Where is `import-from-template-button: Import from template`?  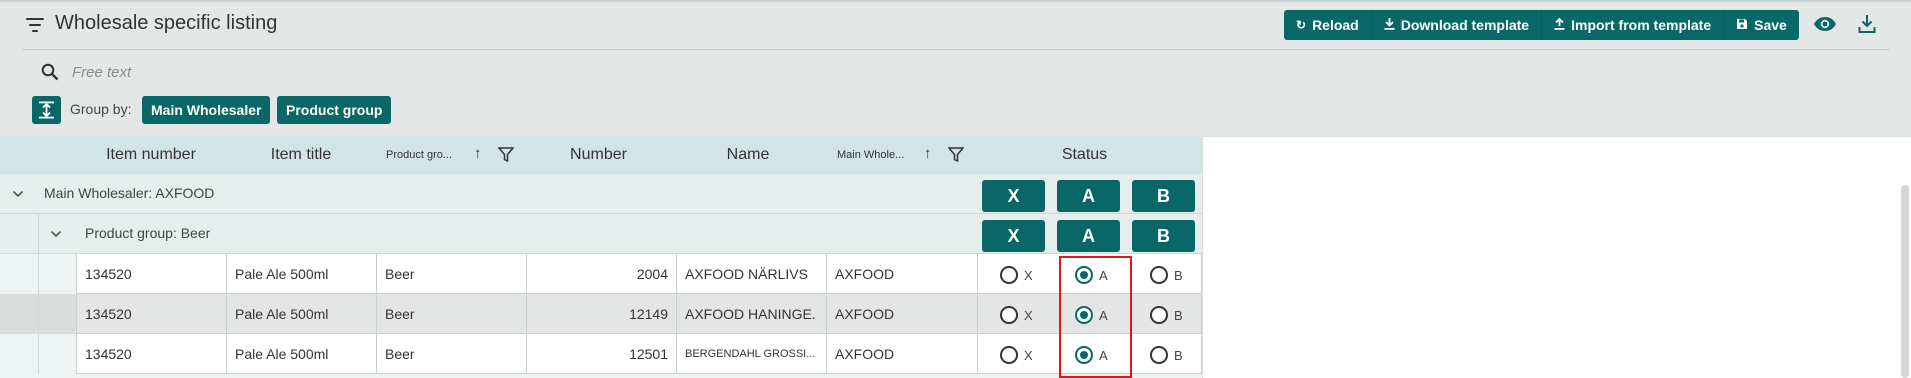
import-from-template-button: Import from template is located at coordinates (1633, 25).